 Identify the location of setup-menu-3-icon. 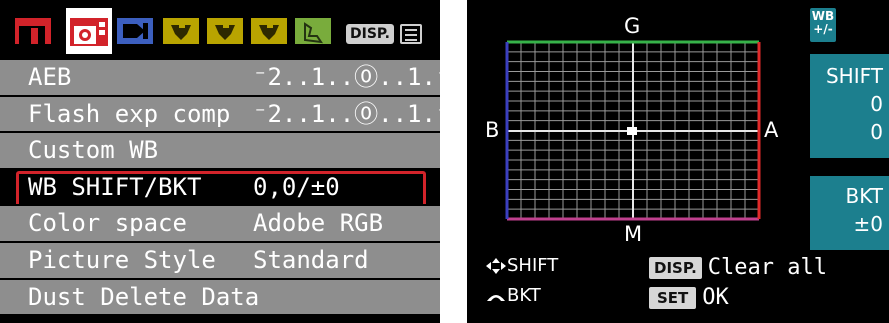
(269, 31).